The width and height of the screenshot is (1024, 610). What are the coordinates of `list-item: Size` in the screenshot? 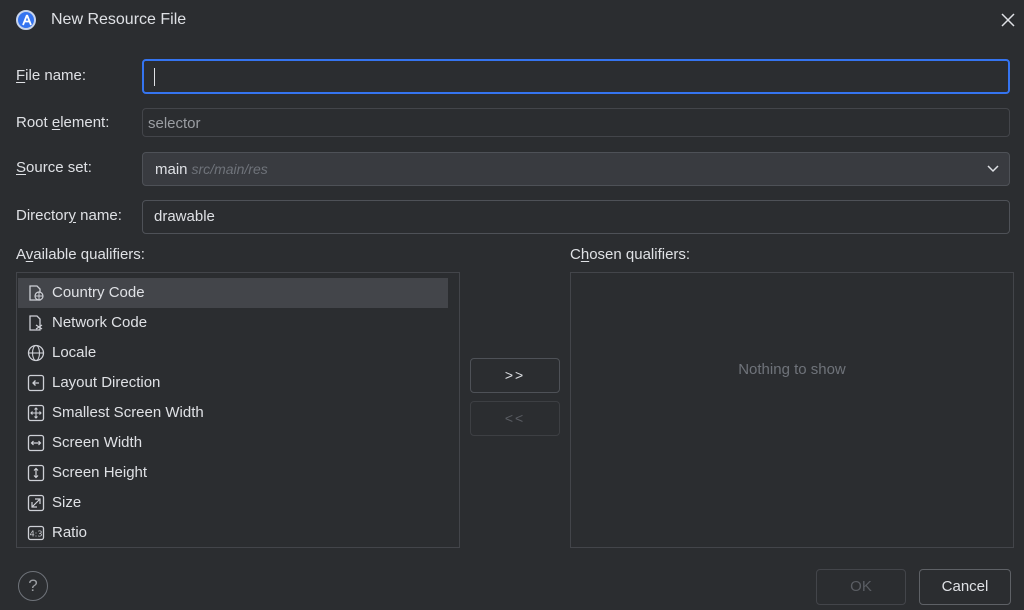 It's located at (233, 503).